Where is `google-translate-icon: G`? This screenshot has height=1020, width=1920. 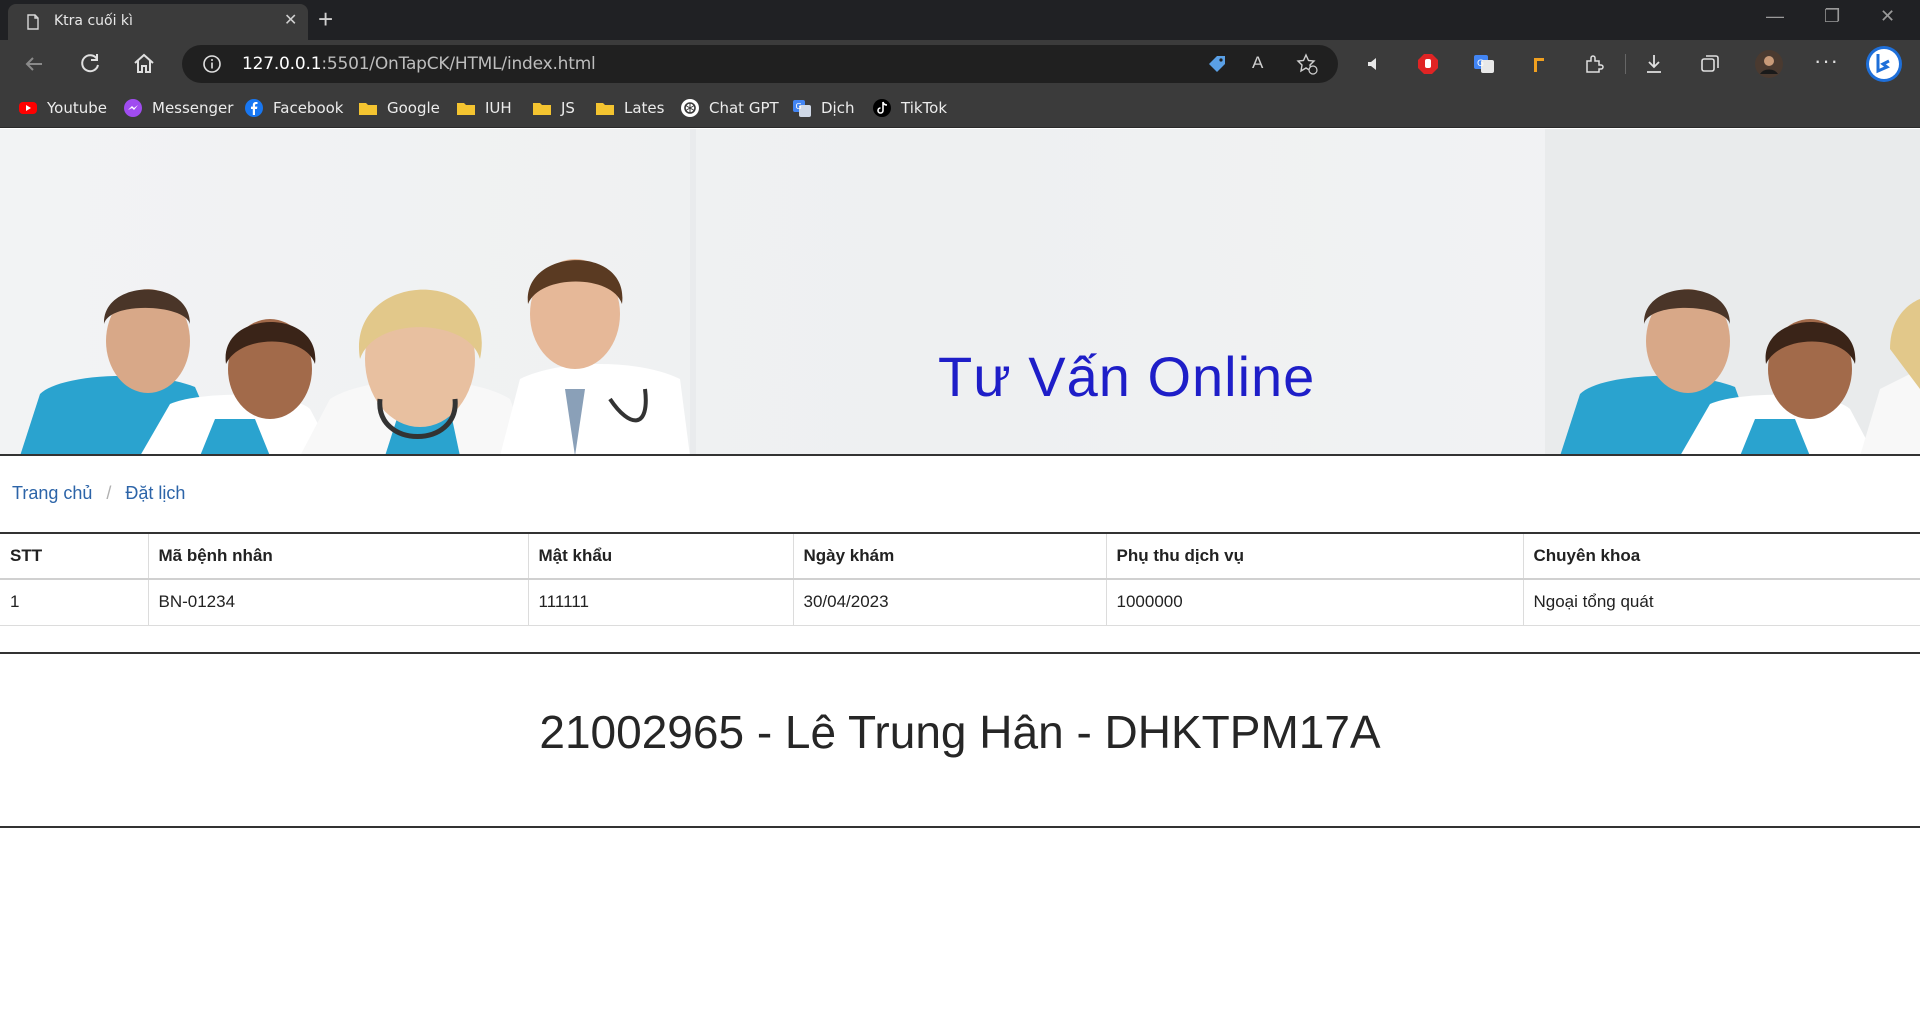
google-translate-icon: G is located at coordinates (1484, 64).